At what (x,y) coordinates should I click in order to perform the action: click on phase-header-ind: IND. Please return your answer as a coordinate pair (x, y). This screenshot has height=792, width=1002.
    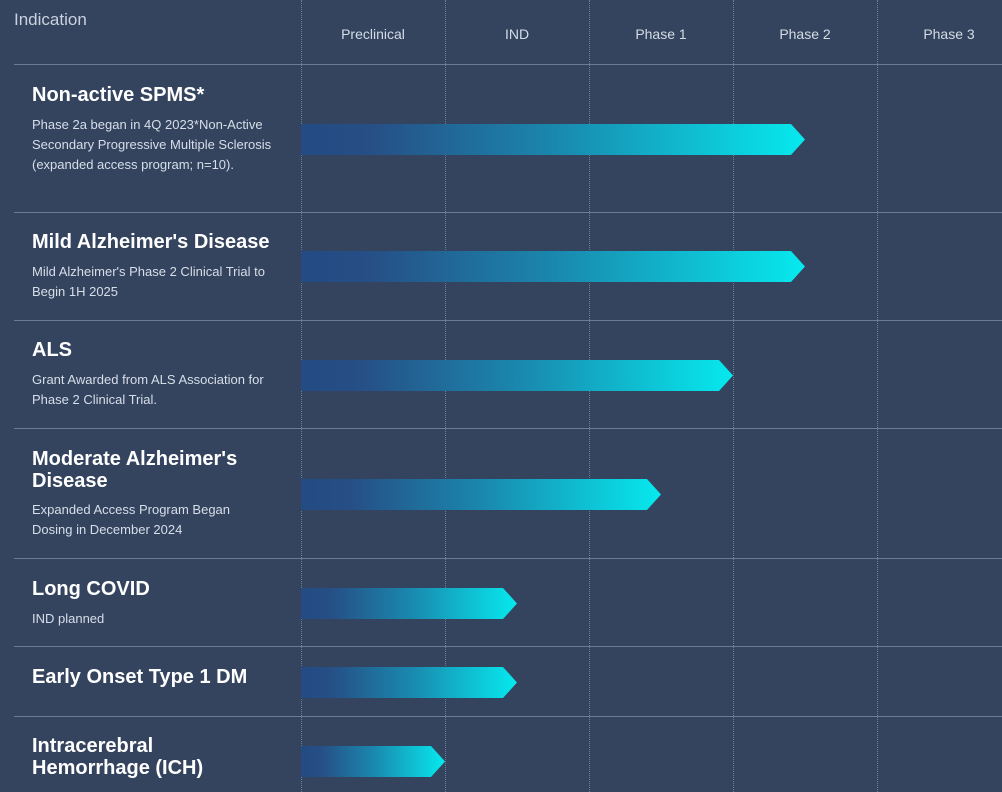
    Looking at the image, I should click on (517, 34).